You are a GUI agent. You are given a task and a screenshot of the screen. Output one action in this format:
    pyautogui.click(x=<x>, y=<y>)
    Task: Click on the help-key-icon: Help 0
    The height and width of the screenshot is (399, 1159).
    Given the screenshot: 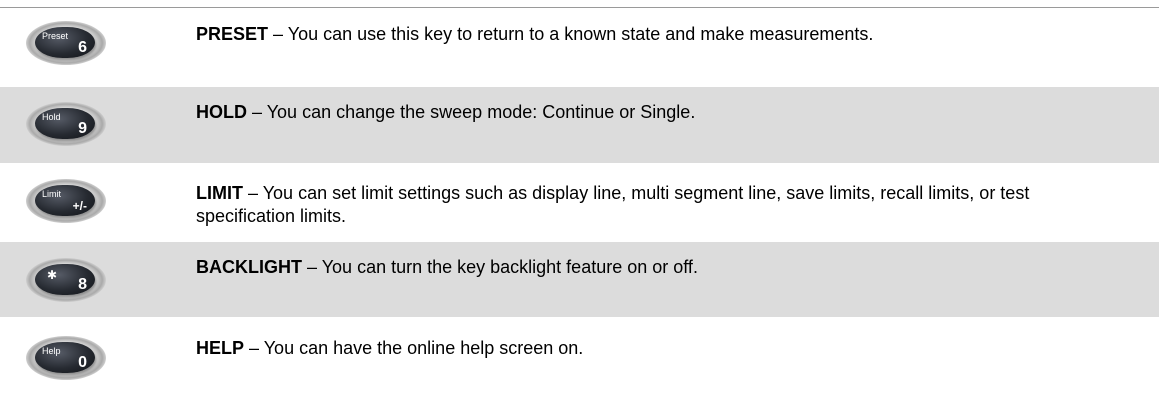 What is the action you would take?
    pyautogui.click(x=66, y=358)
    